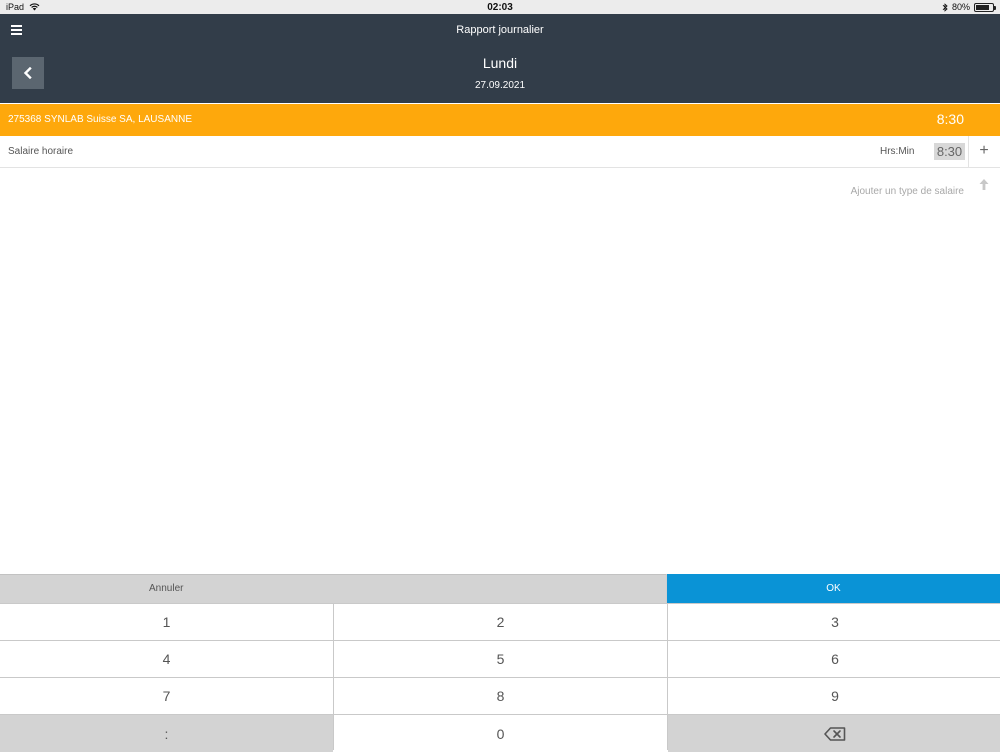  What do you see at coordinates (982, 7) in the screenshot?
I see `battery-fill` at bounding box center [982, 7].